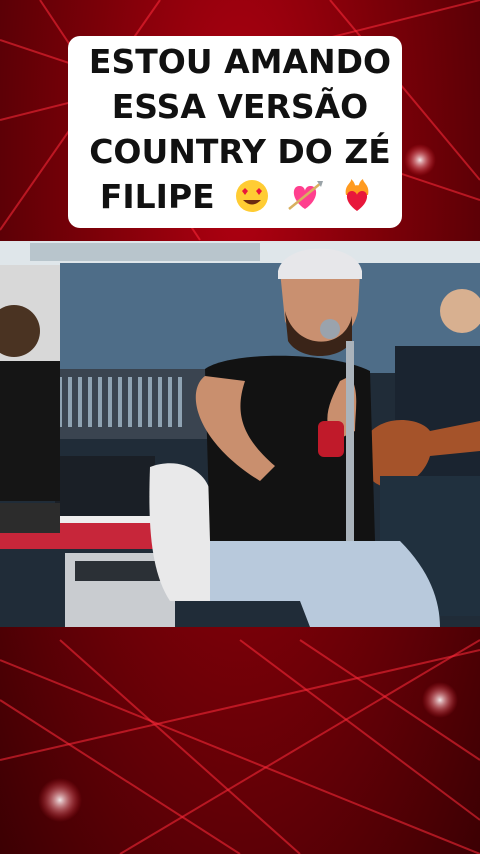  What do you see at coordinates (240, 61) in the screenshot?
I see `caption-line-1: ESTOU AMANDO` at bounding box center [240, 61].